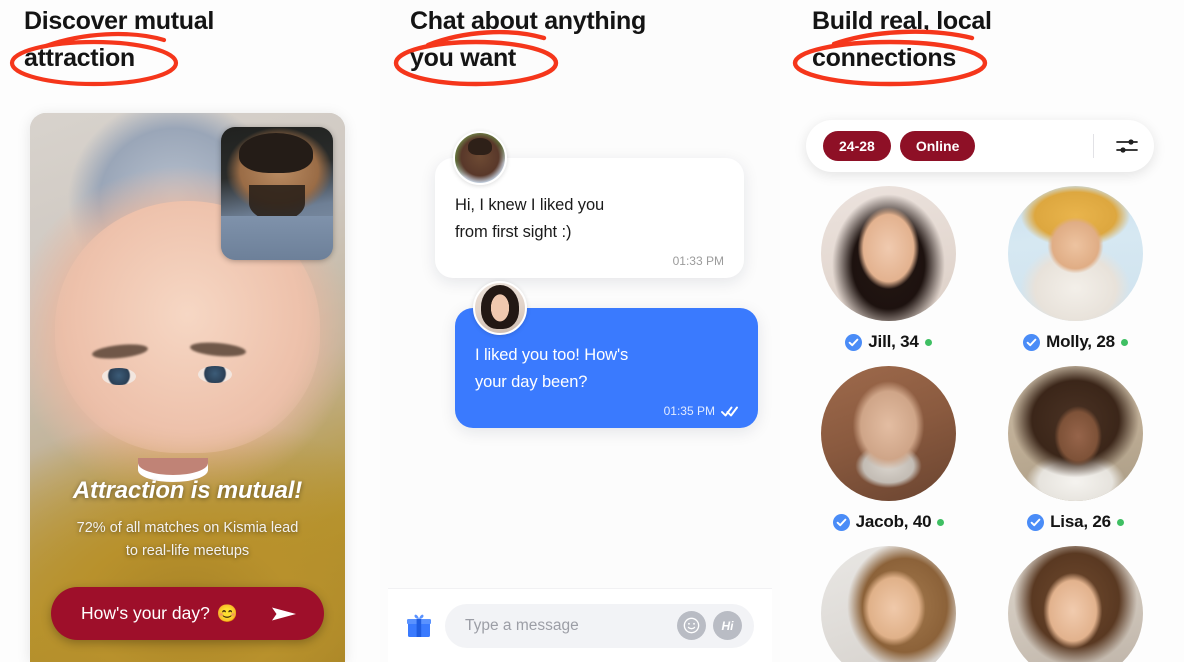 The width and height of the screenshot is (1184, 662). What do you see at coordinates (980, 146) in the screenshot?
I see `filter-bar: 24-28 Online` at bounding box center [980, 146].